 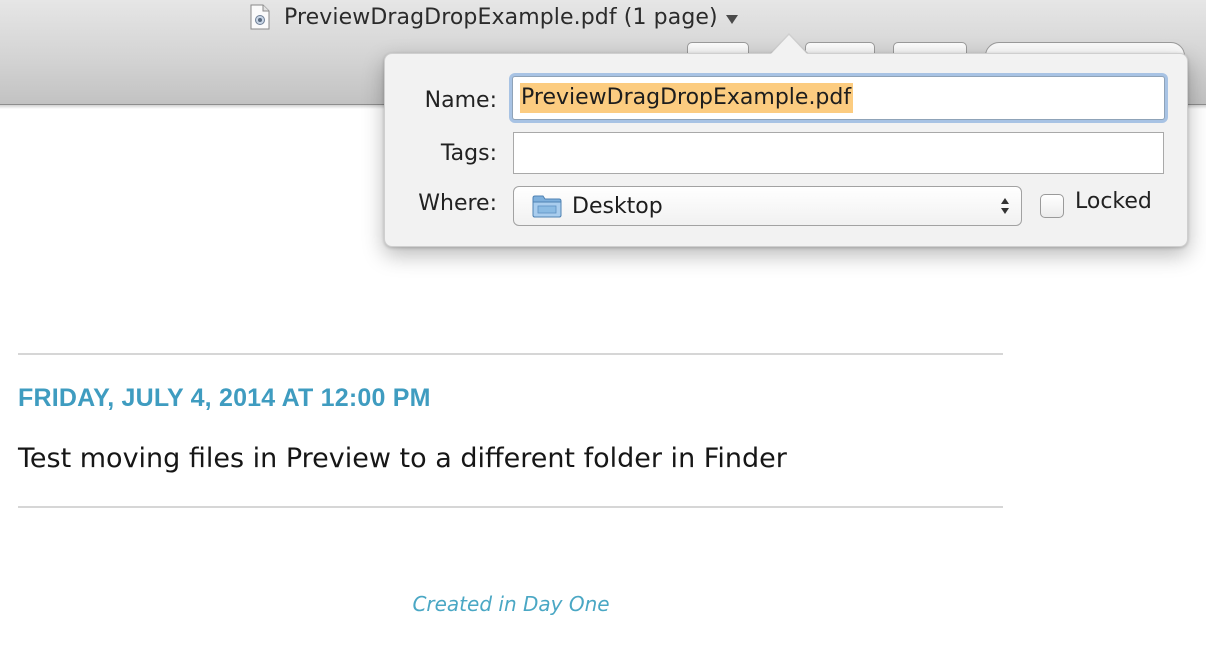 I want to click on where-dropdown: Desktop, so click(x=767, y=206).